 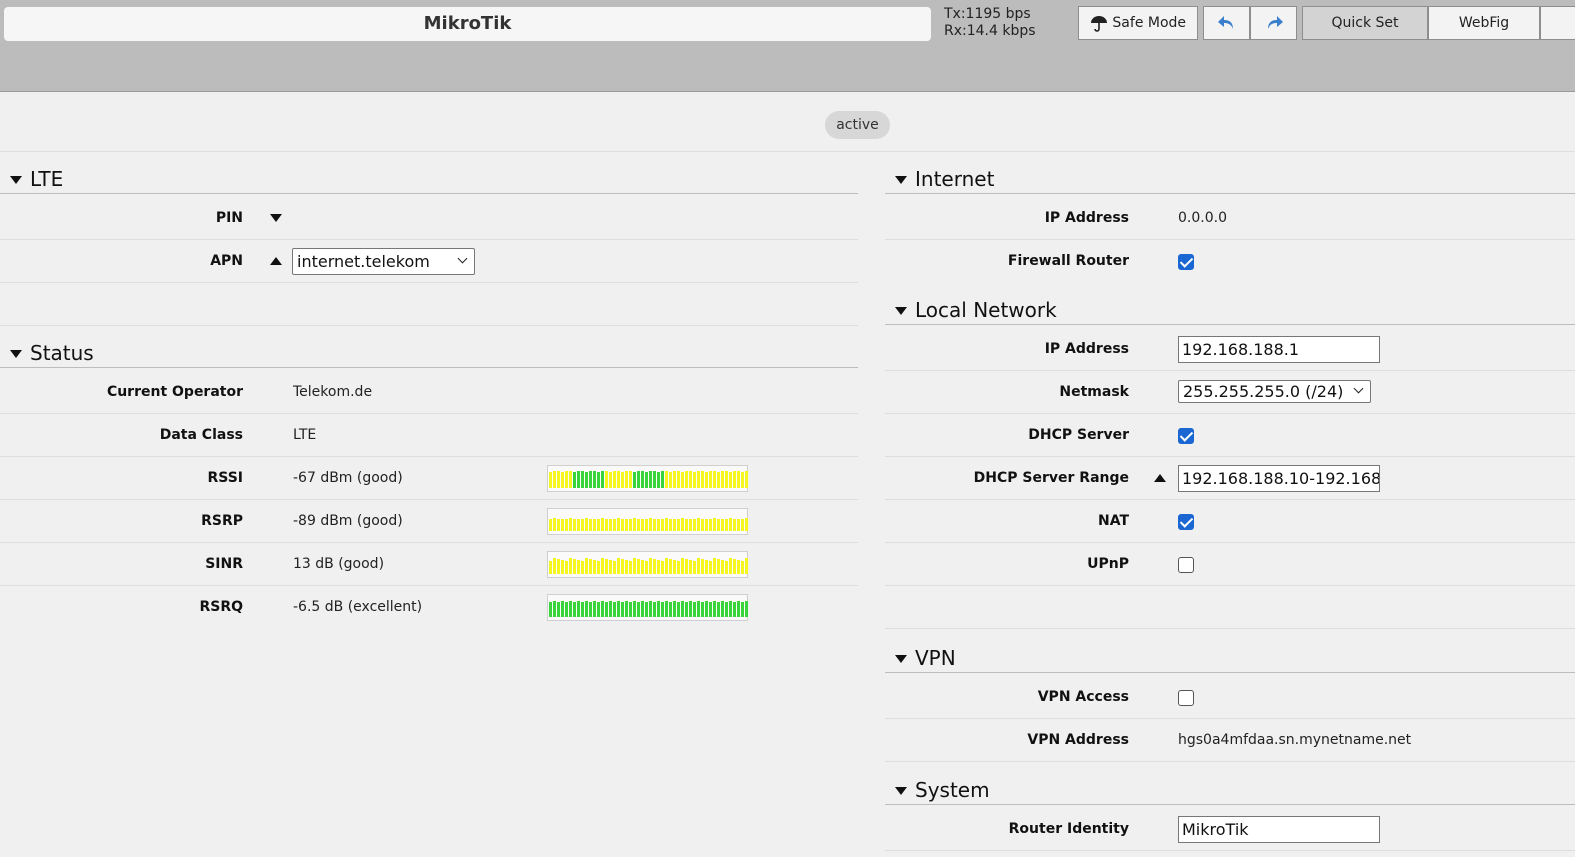 I want to click on dhcp-range-label: DHCP Server Range, so click(x=1051, y=478).